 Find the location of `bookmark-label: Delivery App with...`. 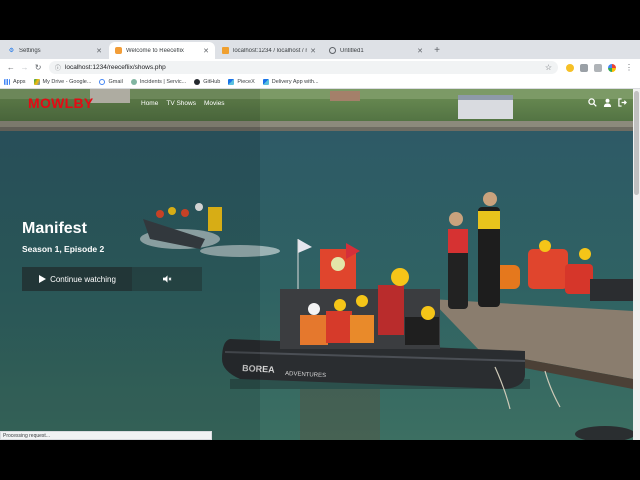

bookmark-label: Delivery App with... is located at coordinates (295, 82).